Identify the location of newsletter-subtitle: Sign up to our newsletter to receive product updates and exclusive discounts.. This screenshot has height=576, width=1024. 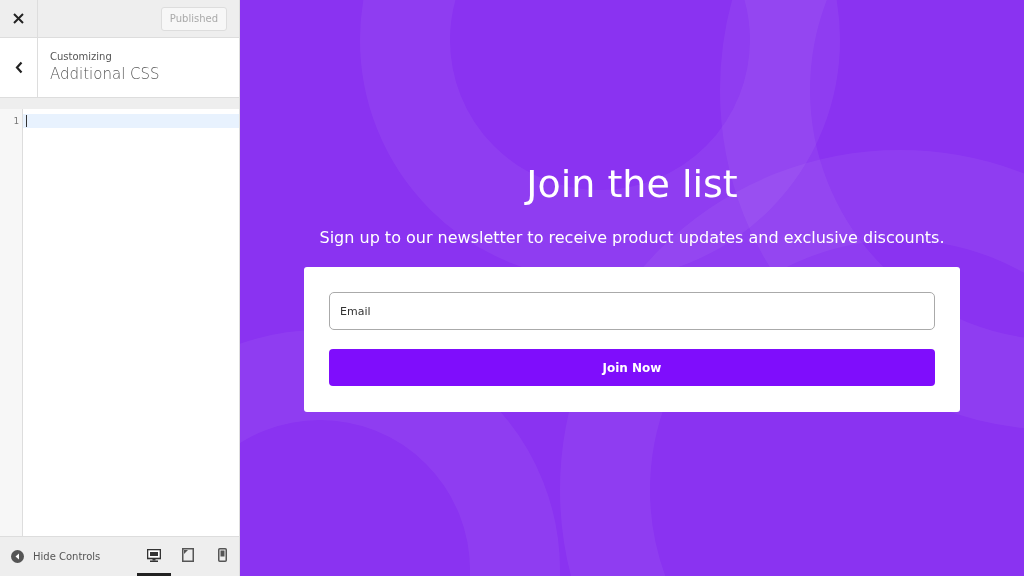
(632, 237).